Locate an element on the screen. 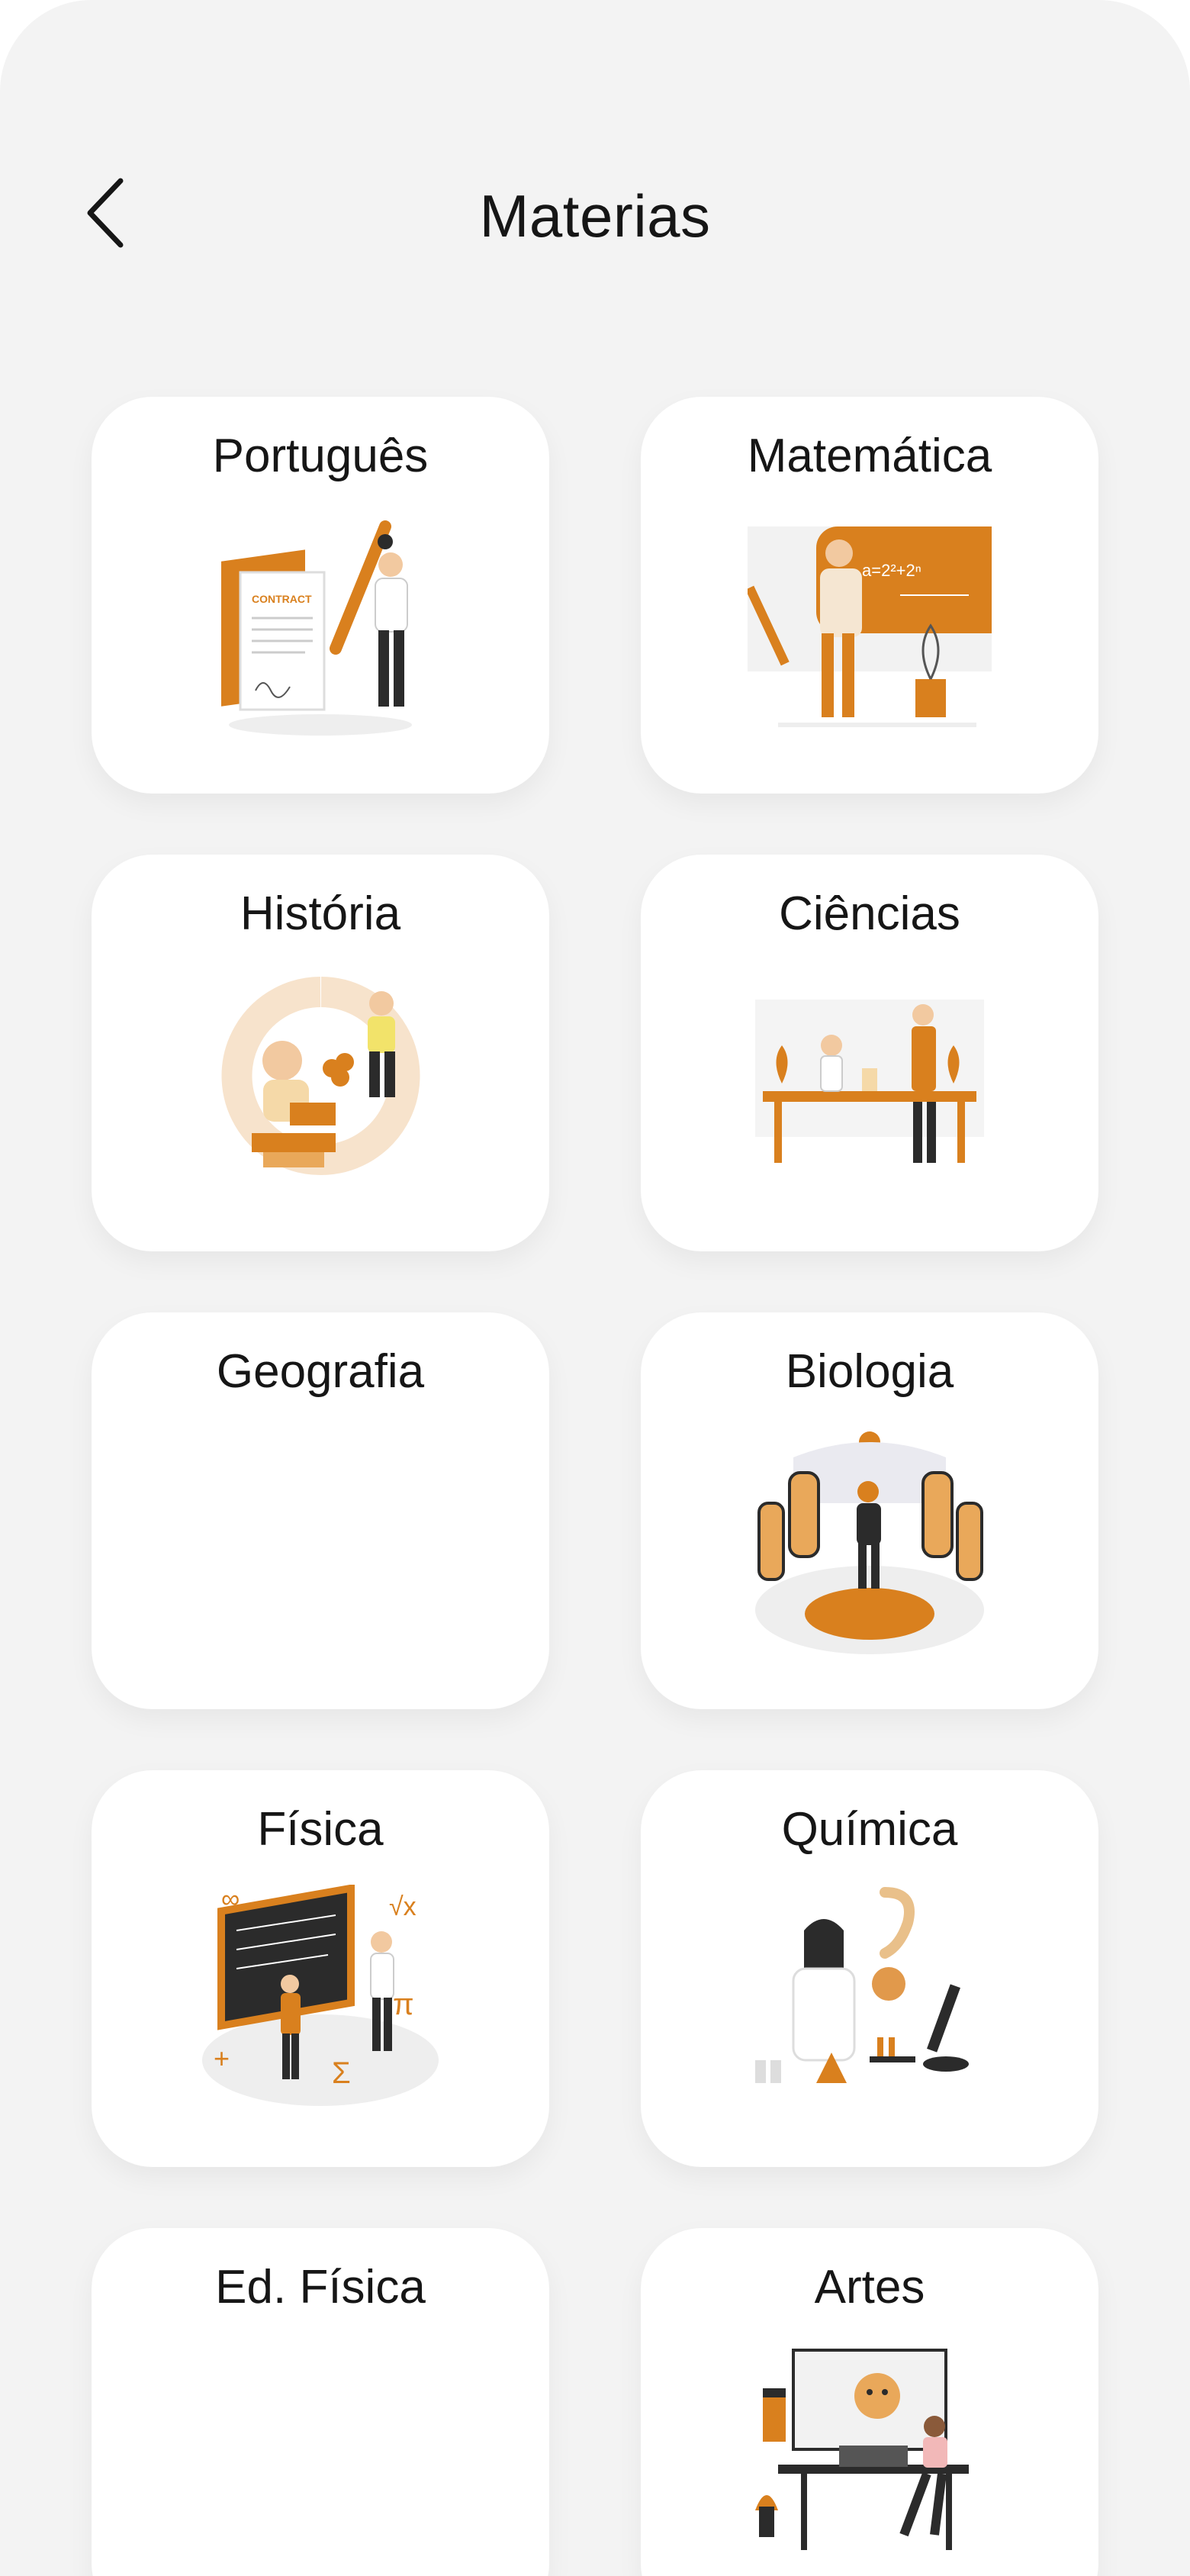  svg-text: Σ is located at coordinates (341, 2073).